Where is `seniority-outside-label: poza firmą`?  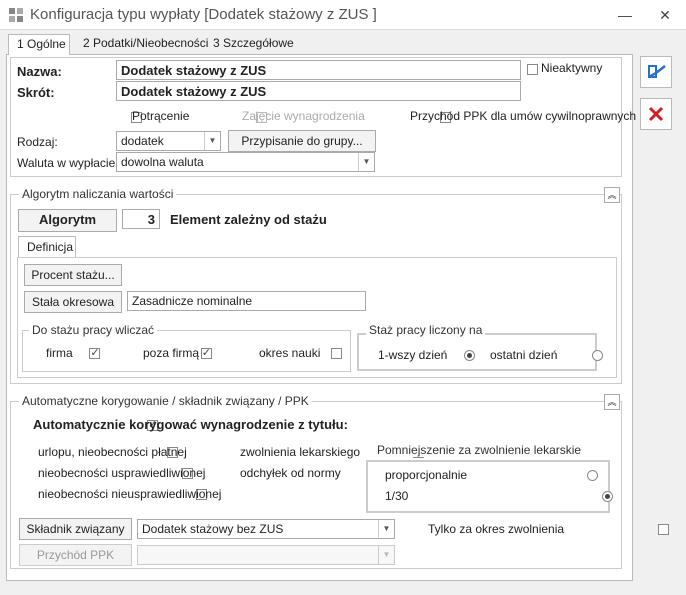
seniority-outside-label: poza firmą is located at coordinates (171, 353).